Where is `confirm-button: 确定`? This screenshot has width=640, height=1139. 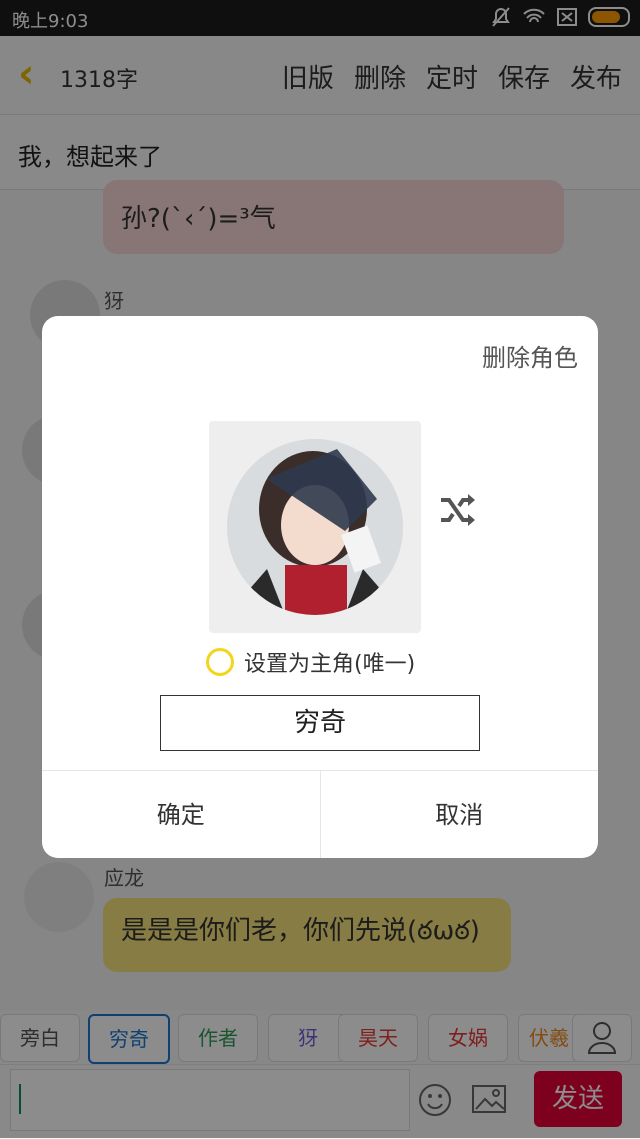 confirm-button: 确定 is located at coordinates (181, 814).